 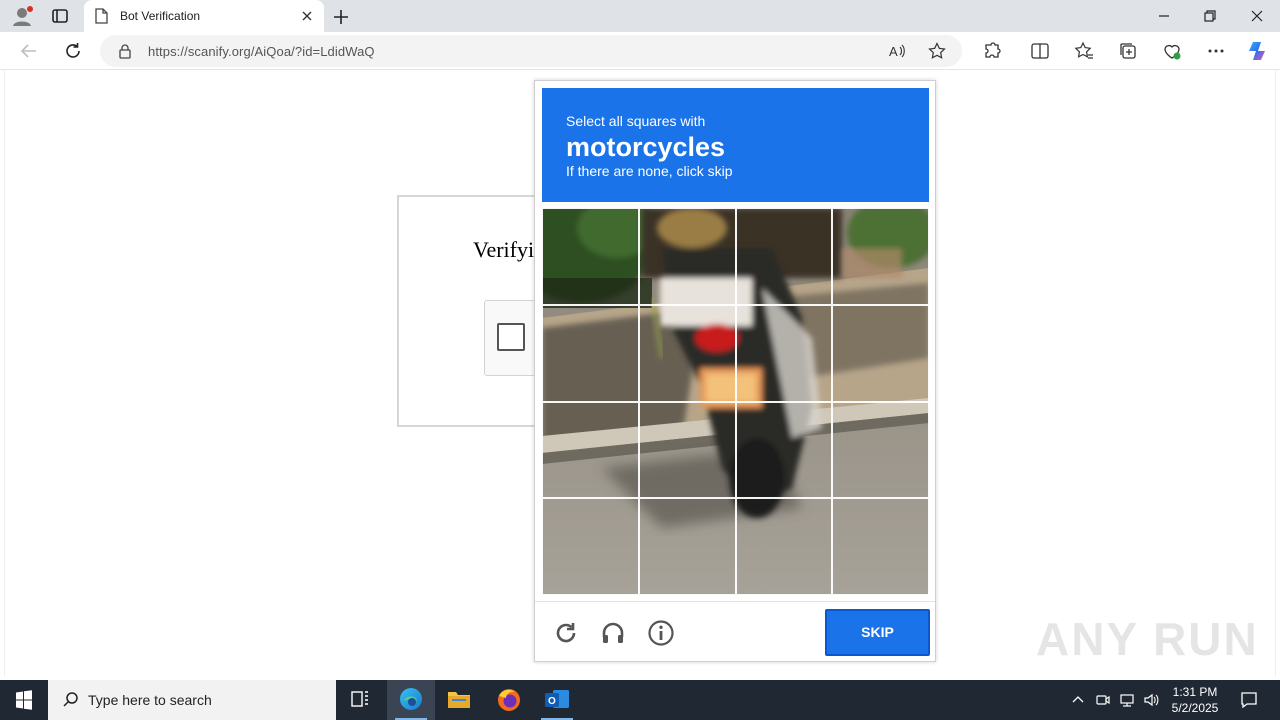 I want to click on extensions-icon, so click(x=992, y=51).